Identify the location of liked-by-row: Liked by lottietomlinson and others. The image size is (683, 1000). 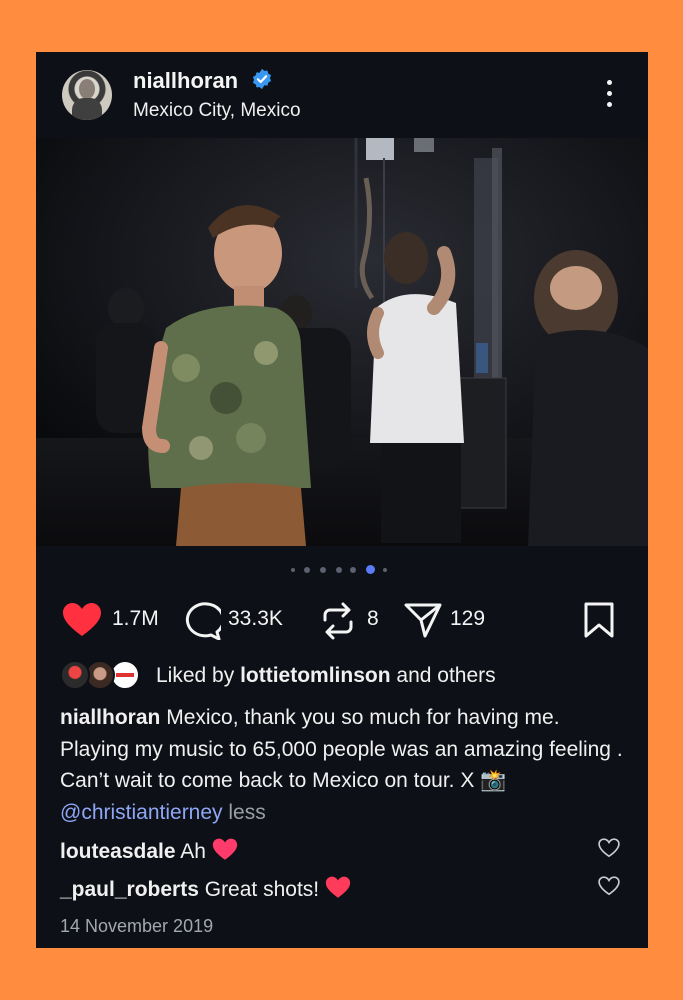
(340, 676).